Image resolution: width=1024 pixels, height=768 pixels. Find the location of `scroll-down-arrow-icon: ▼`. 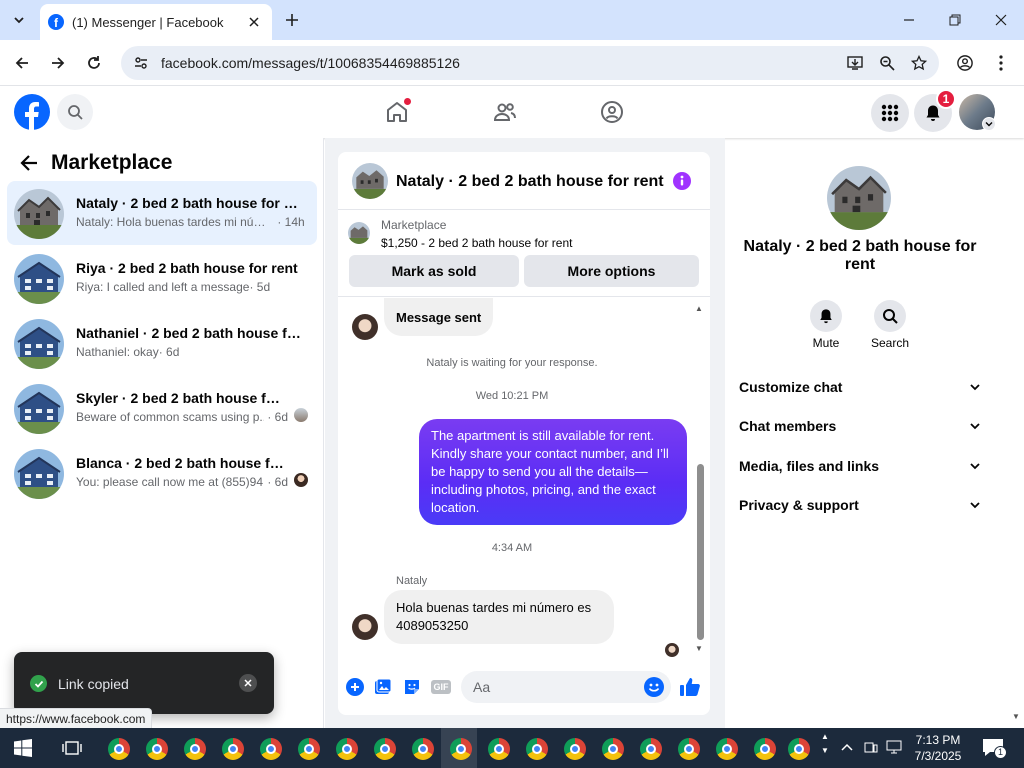

scroll-down-arrow-icon: ▼ is located at coordinates (699, 648).